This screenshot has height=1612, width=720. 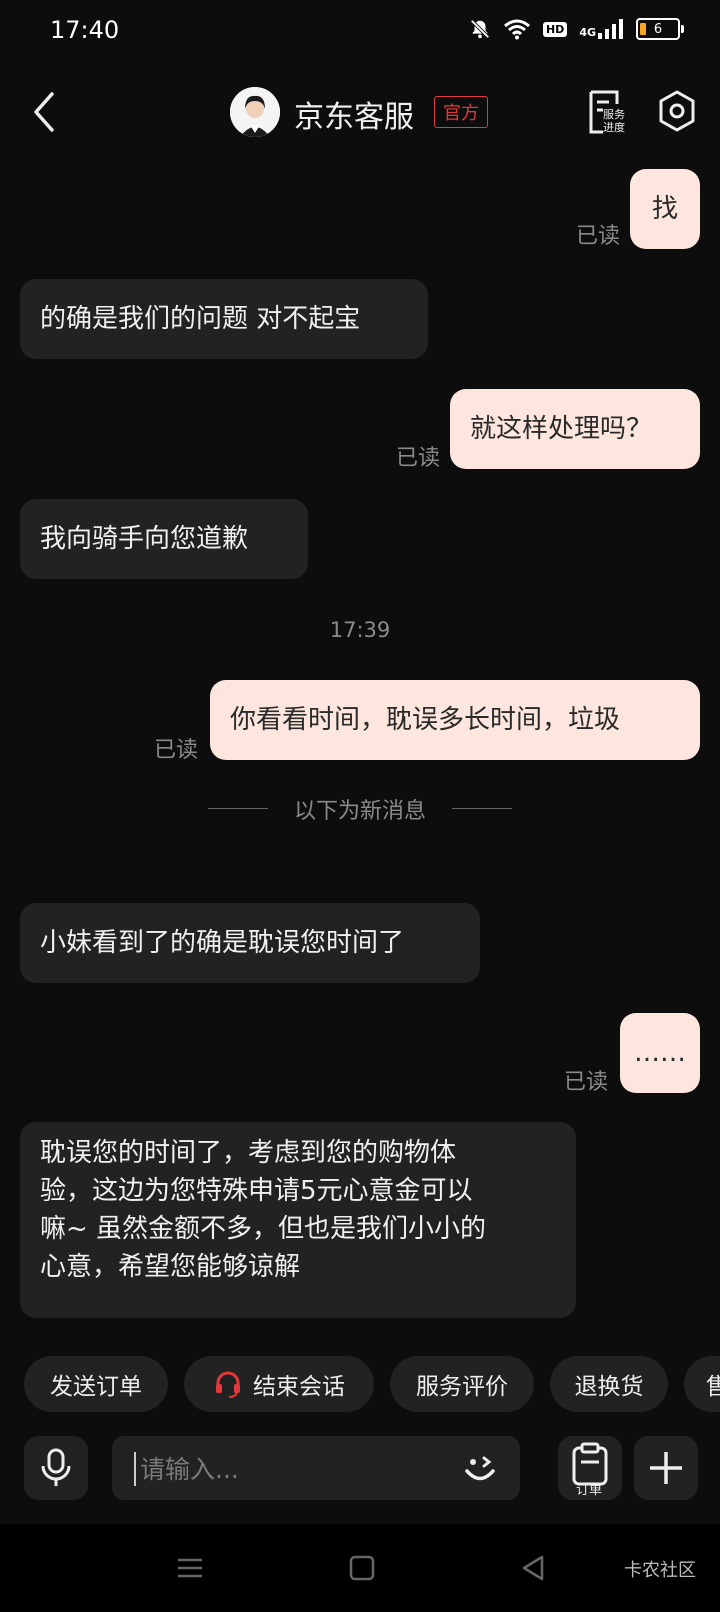 What do you see at coordinates (250, 943) in the screenshot?
I see `message-bubble-in: 小妹看到了的确是耽误您时间了` at bounding box center [250, 943].